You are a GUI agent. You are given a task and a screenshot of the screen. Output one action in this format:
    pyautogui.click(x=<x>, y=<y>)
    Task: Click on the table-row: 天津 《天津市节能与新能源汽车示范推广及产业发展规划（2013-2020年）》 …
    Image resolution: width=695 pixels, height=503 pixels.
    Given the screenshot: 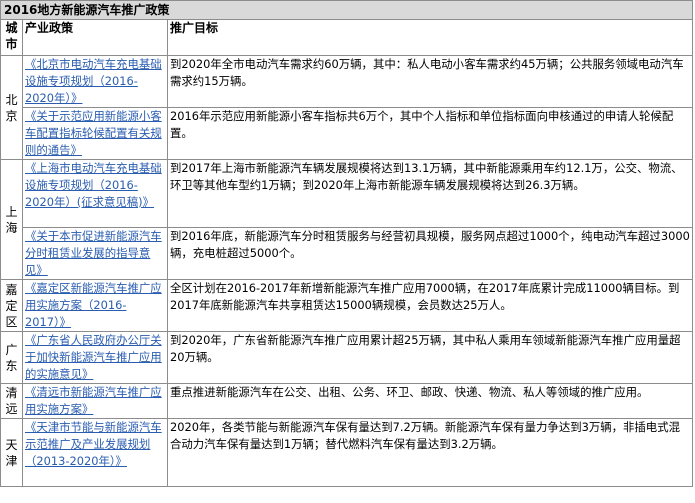 What is the action you would take?
    pyautogui.click(x=346, y=452)
    